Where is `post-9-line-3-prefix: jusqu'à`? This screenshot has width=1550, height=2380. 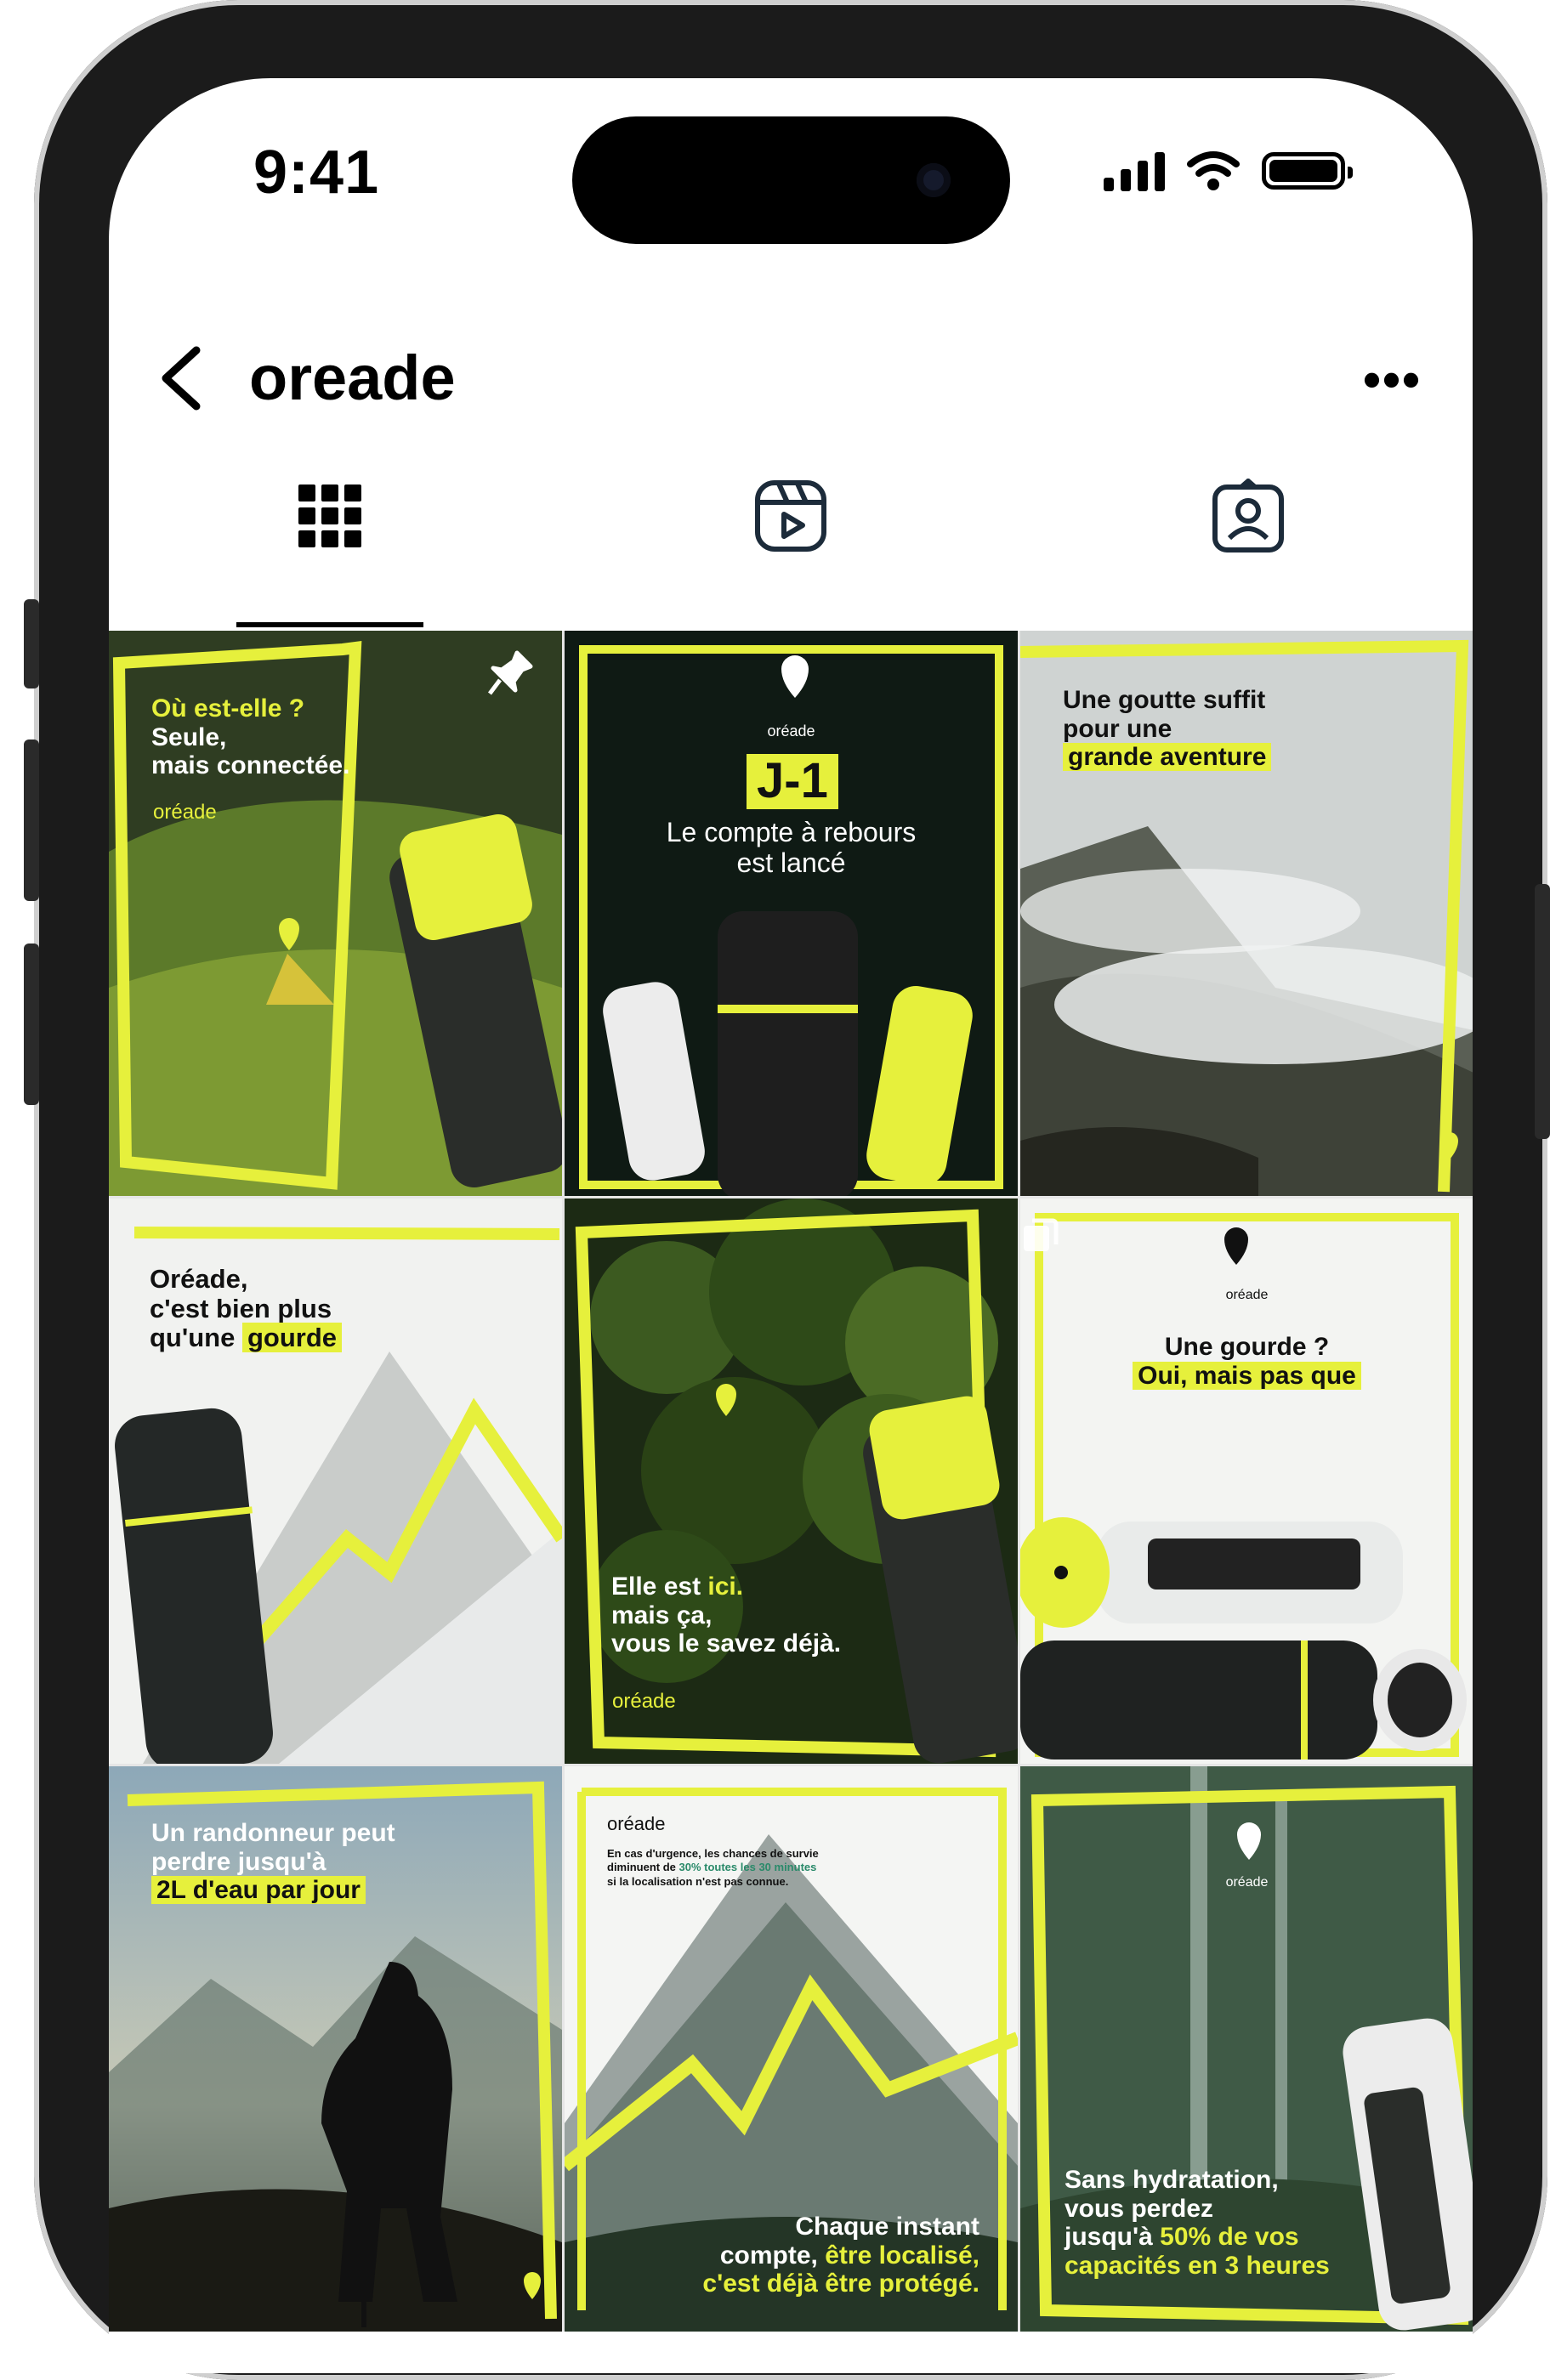 post-9-line-3-prefix: jusqu'à is located at coordinates (1109, 2237).